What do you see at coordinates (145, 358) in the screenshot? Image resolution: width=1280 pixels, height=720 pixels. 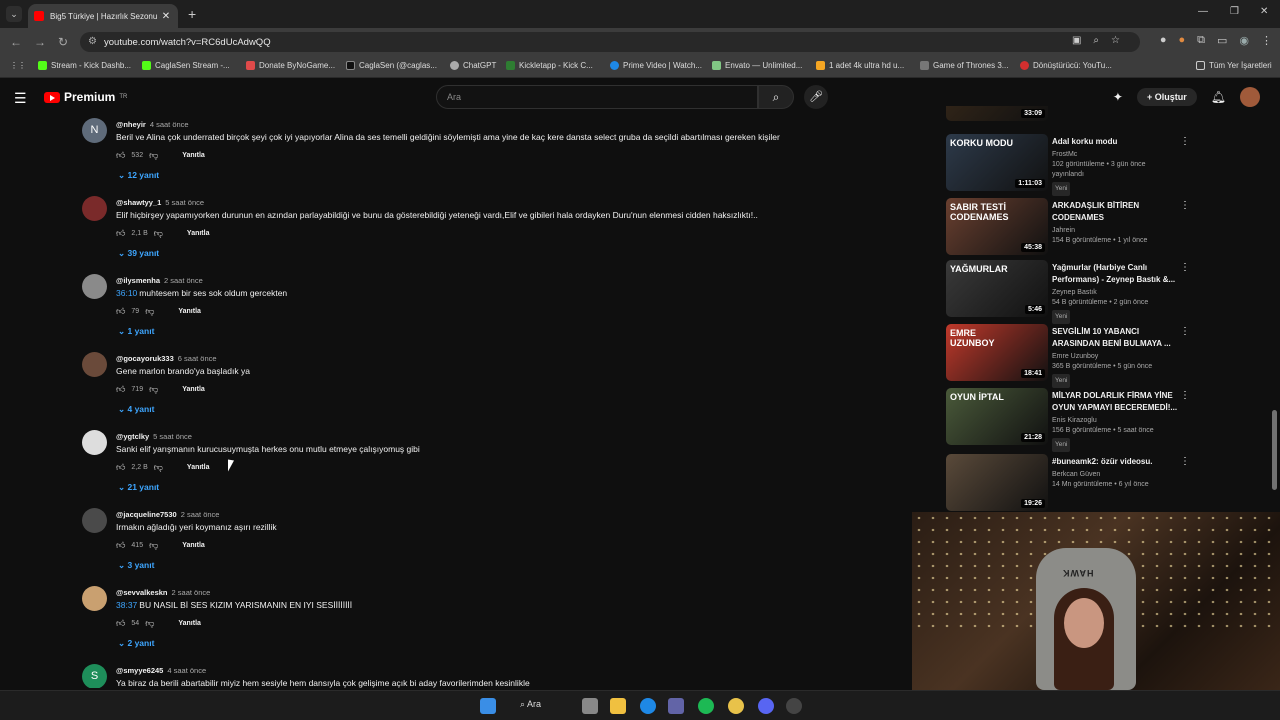 I see `comment-author: @gocayoruk333` at bounding box center [145, 358].